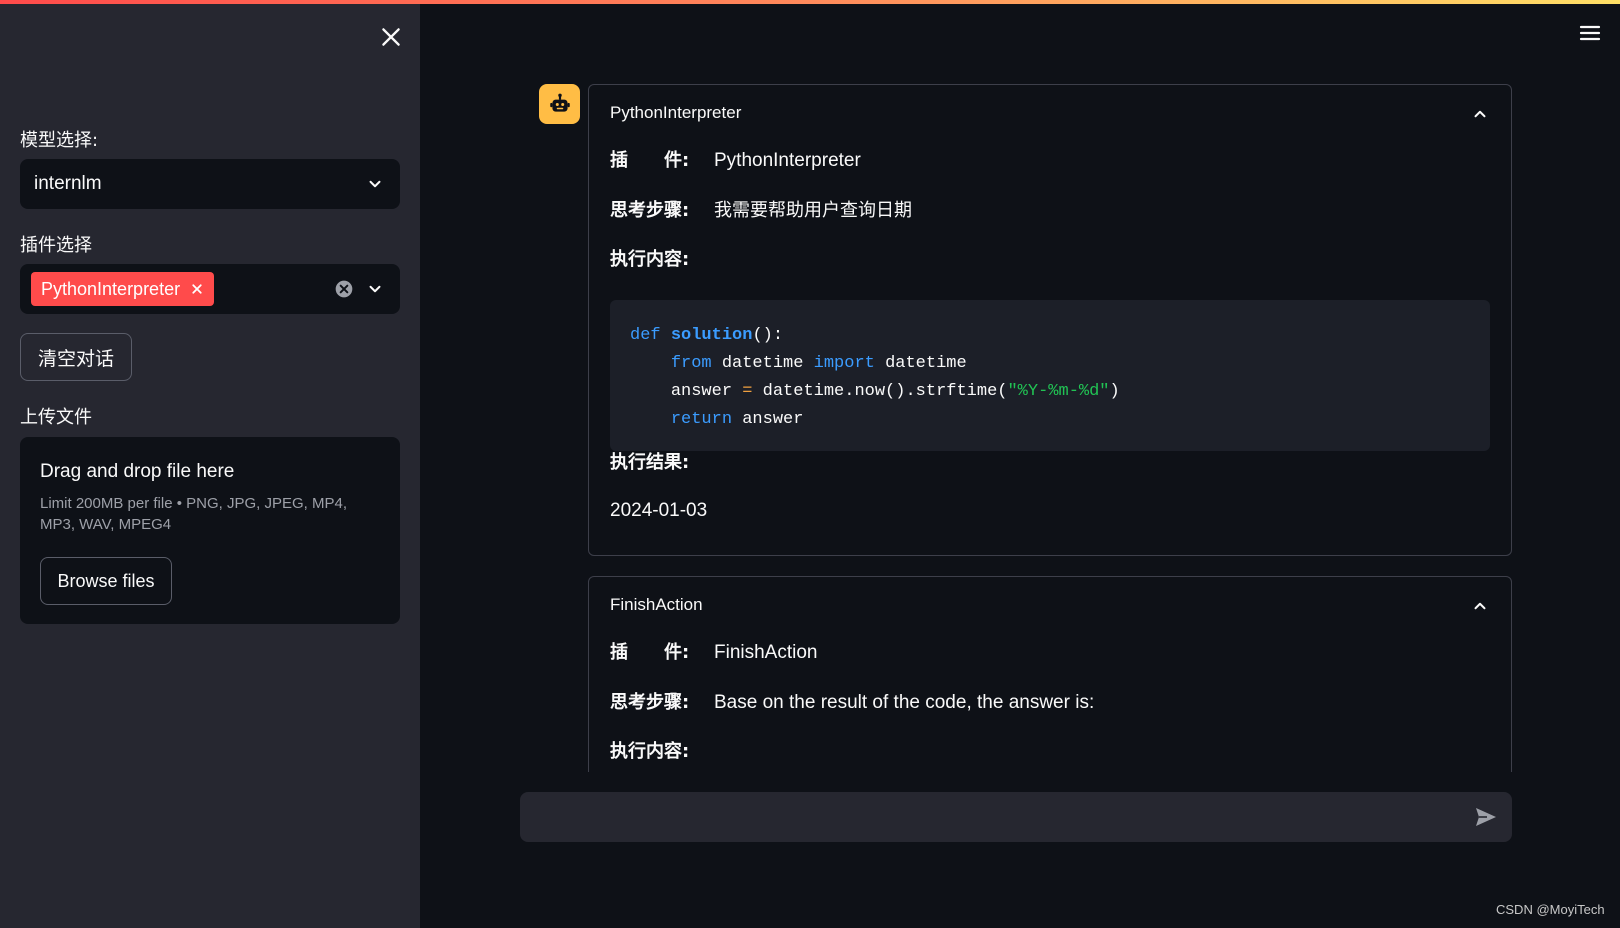 The width and height of the screenshot is (1620, 928). I want to click on plugin-row: 插 件: FinishAction, so click(714, 651).